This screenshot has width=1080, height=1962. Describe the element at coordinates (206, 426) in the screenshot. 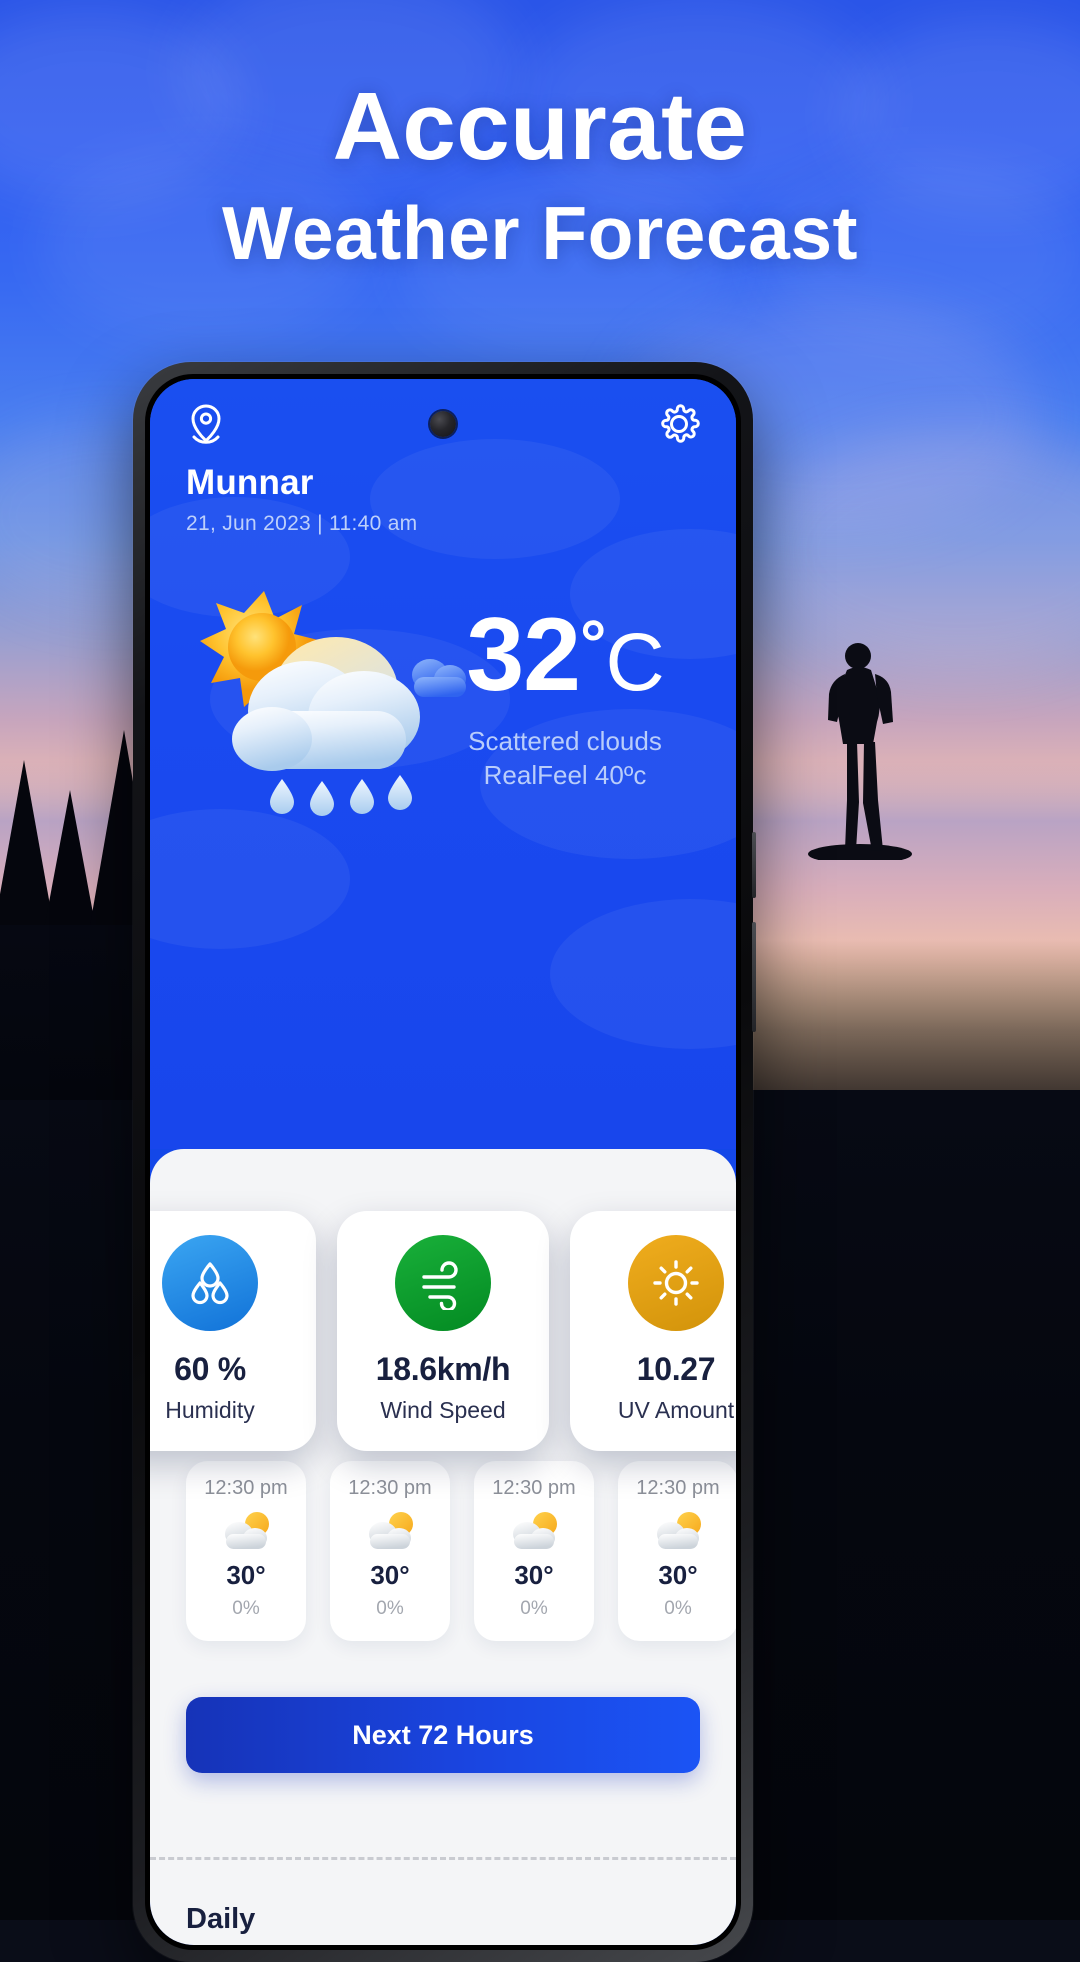

I see `location-pin-icon` at that location.